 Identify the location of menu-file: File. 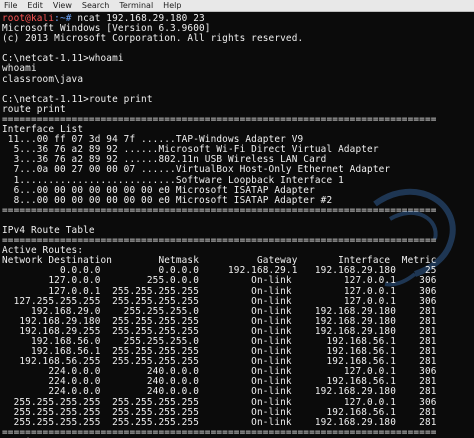
(10, 5).